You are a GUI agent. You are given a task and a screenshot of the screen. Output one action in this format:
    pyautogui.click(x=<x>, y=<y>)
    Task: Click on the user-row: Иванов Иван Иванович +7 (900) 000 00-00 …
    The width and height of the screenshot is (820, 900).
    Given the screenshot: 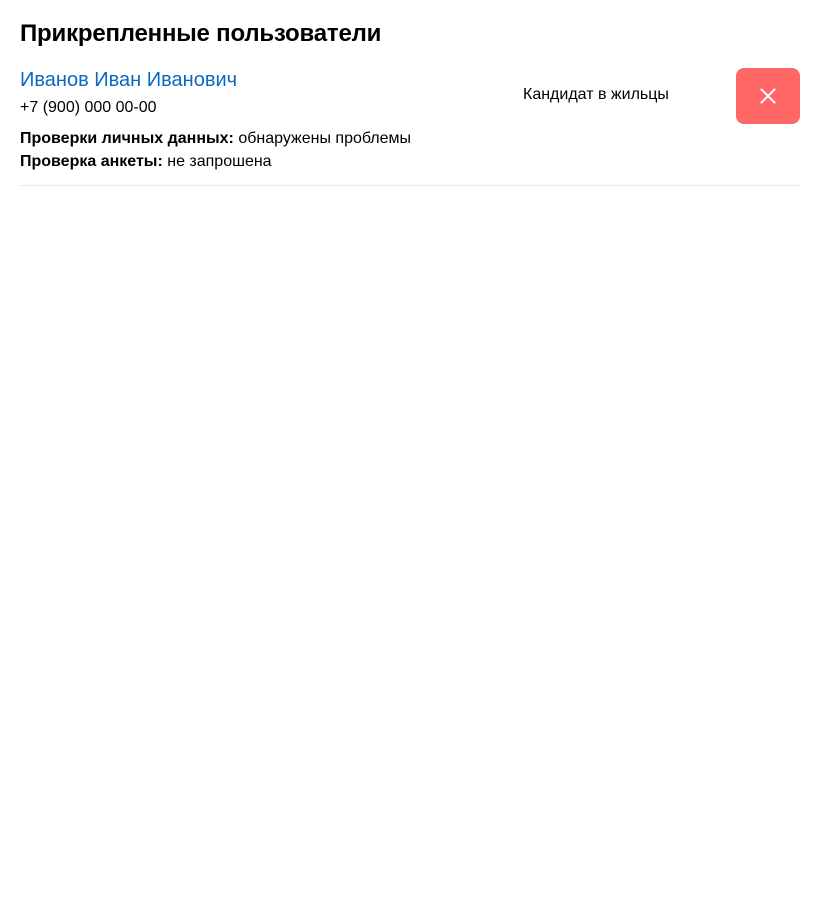 What is the action you would take?
    pyautogui.click(x=410, y=127)
    